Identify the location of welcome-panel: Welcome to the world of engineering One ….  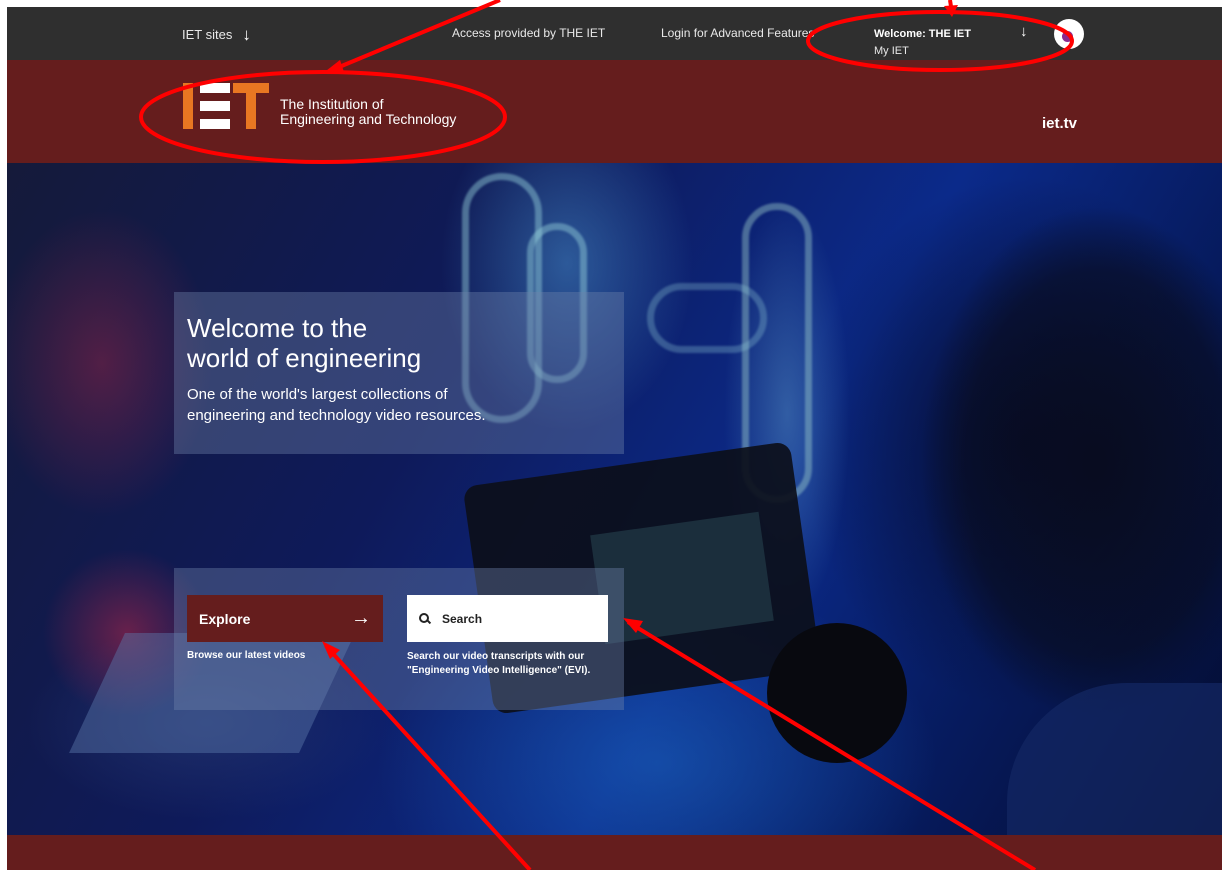
(399, 373).